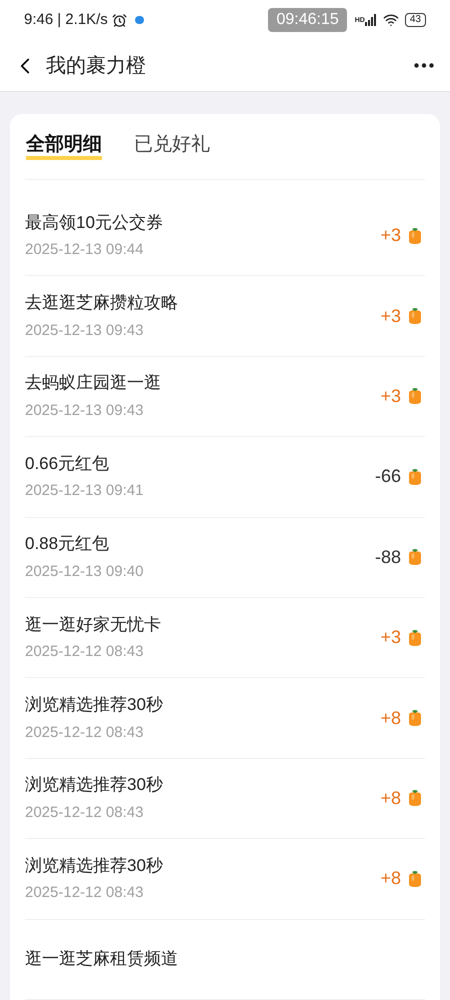  What do you see at coordinates (387, 476) in the screenshot?
I see `points-amount: -66` at bounding box center [387, 476].